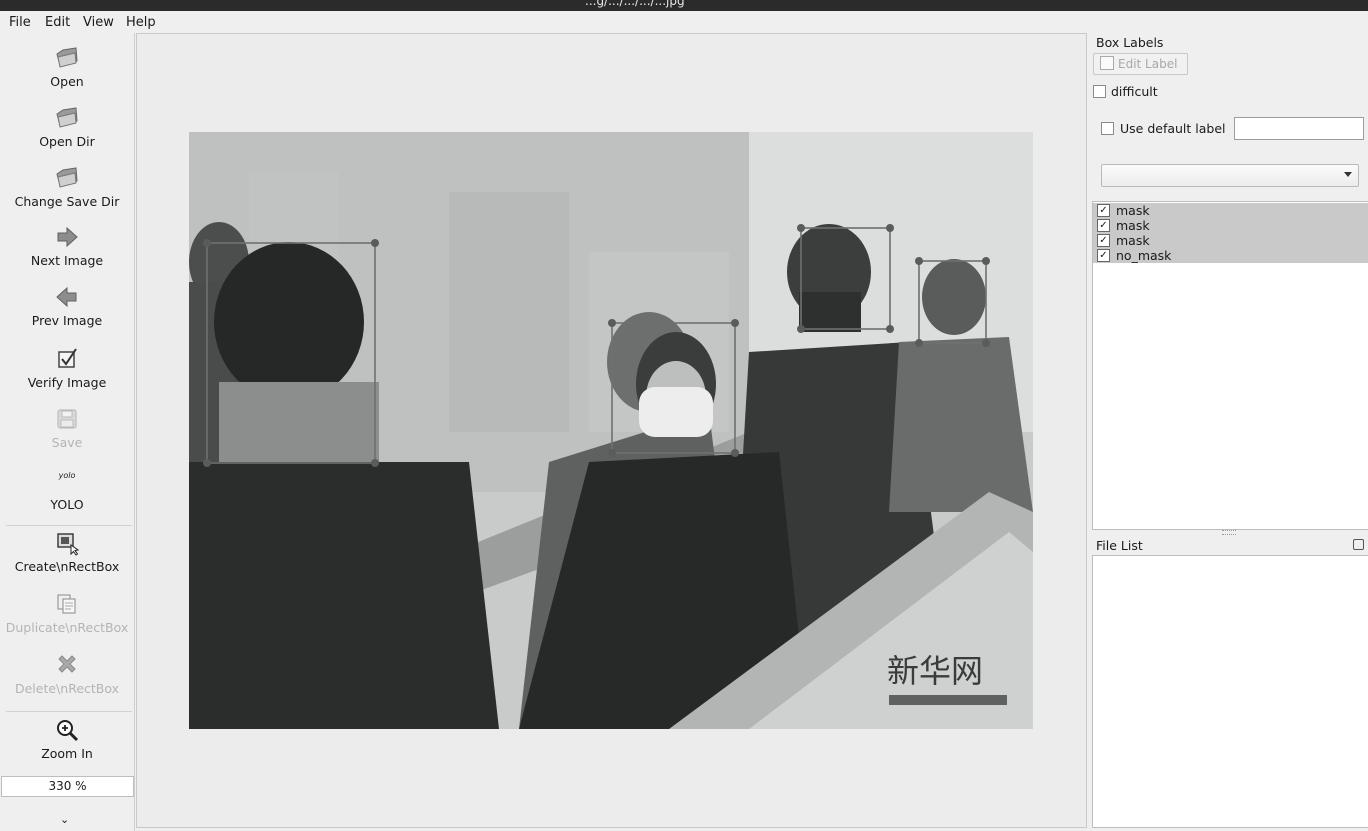  Describe the element at coordinates (1230, 365) in the screenshot. I see `label-list: ✓ mask ✓ mask ✓ mask ✓ no_mask` at that location.